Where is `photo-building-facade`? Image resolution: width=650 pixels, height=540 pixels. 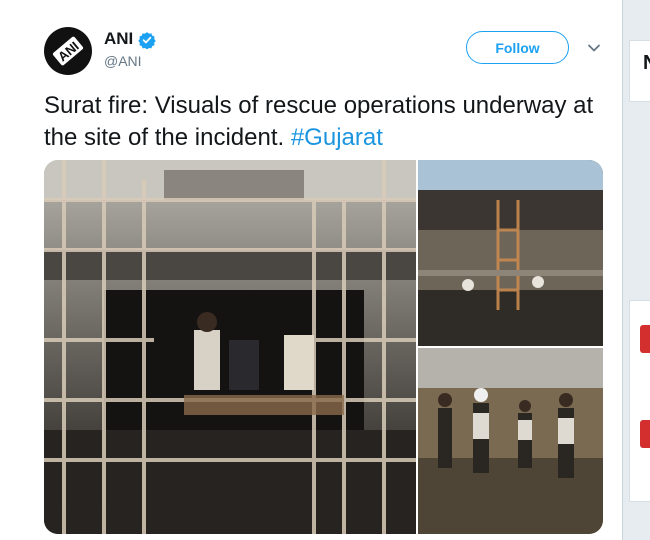
photo-building-facade is located at coordinates (510, 253).